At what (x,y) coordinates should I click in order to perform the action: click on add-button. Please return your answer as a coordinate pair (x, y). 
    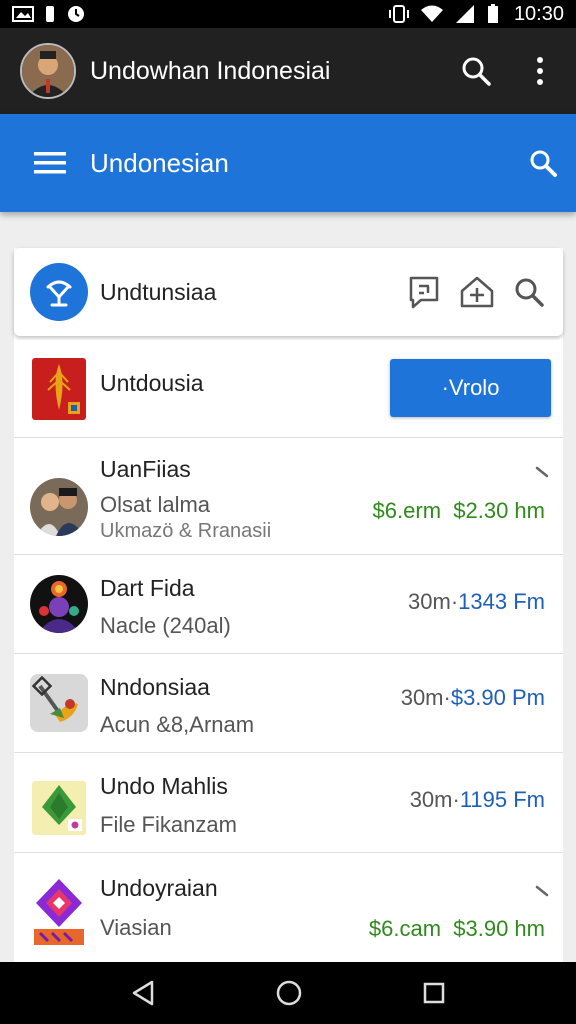
    Looking at the image, I should click on (477, 292).